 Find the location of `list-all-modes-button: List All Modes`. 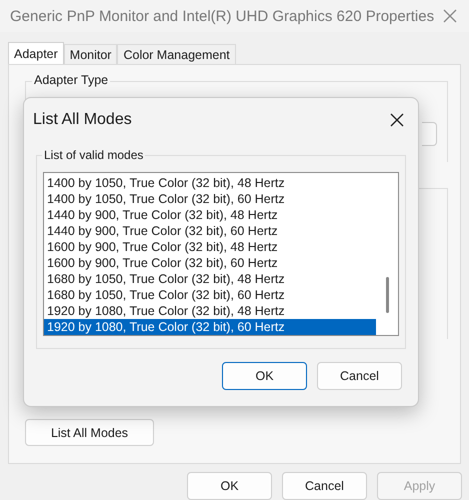

list-all-modes-button: List All Modes is located at coordinates (89, 432).